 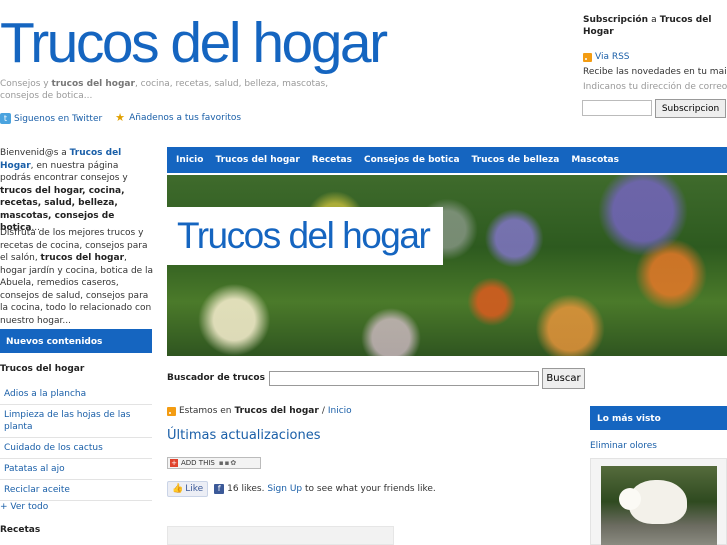 What do you see at coordinates (35, 153) in the screenshot?
I see `intro-p1-pre: Bienvenid@s a` at bounding box center [35, 153].